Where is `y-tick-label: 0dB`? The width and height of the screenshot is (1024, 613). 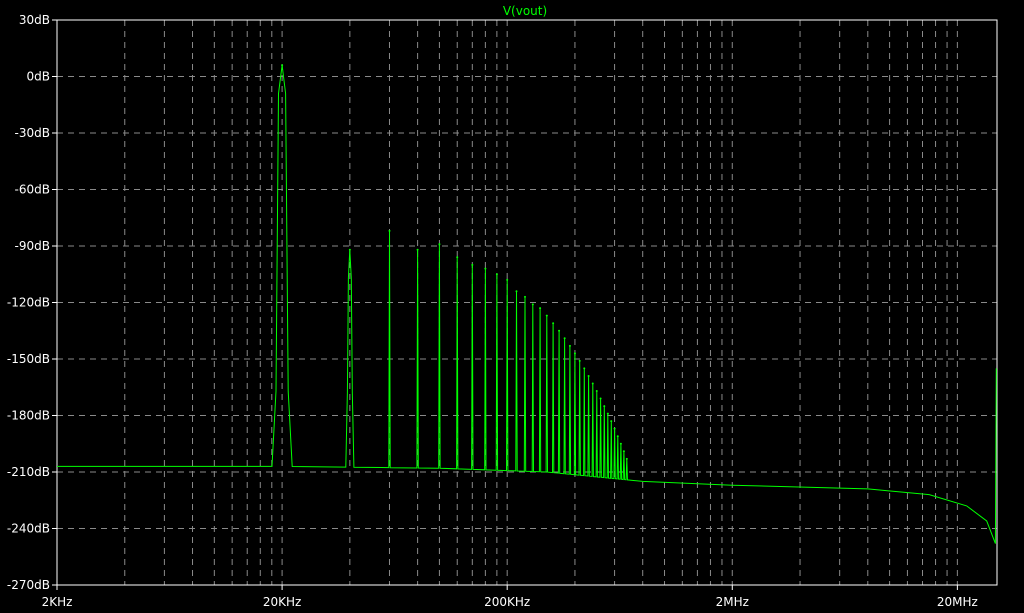
y-tick-label: 0dB is located at coordinates (38, 77).